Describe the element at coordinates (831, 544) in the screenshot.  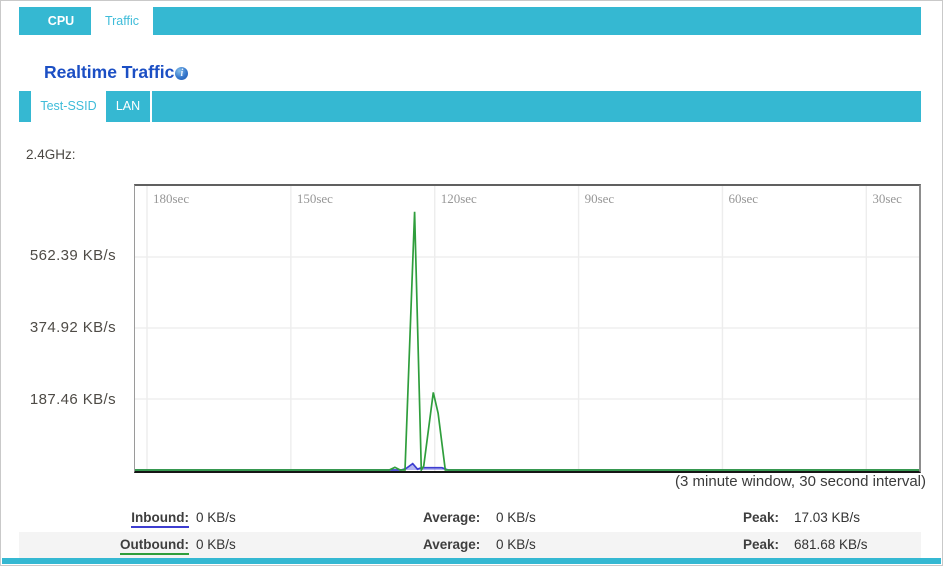
I see `outbound-peak-value: 681.68 KB/s` at that location.